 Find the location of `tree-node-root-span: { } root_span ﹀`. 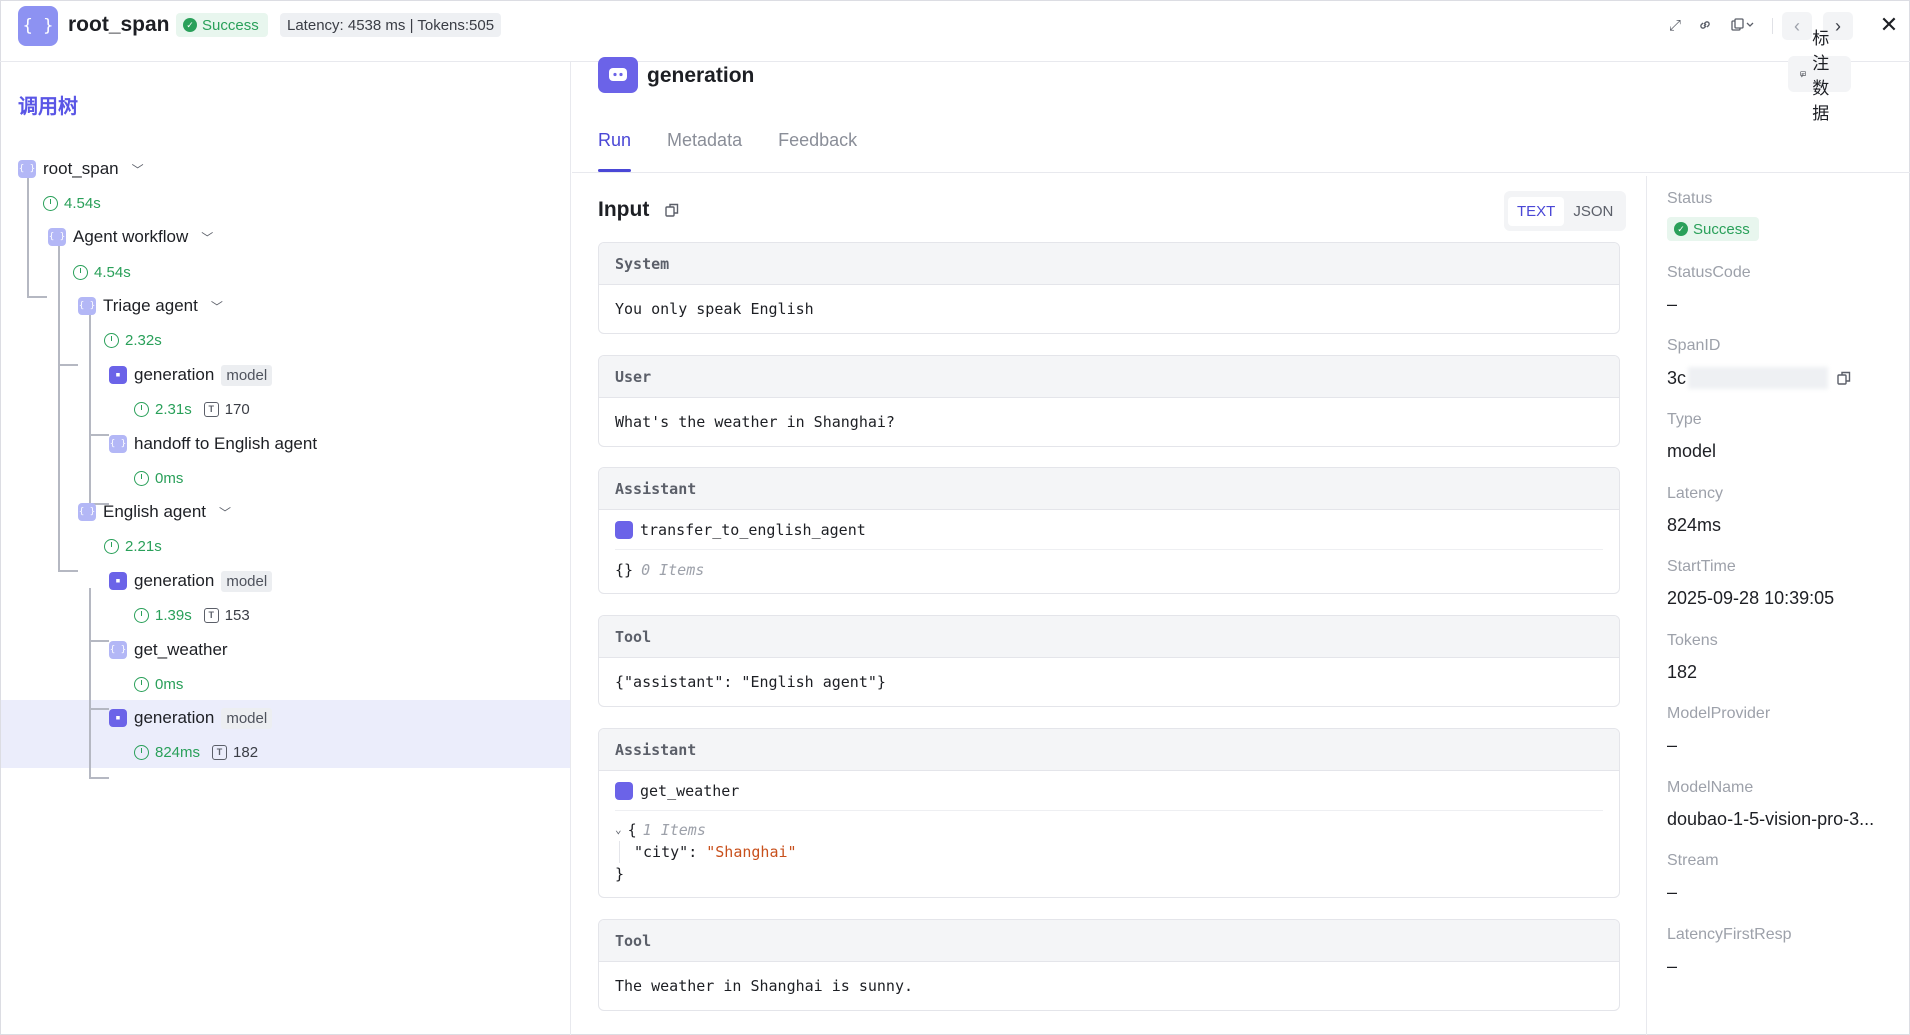

tree-node-root-span: { } root_span ﹀ is located at coordinates (81, 169).